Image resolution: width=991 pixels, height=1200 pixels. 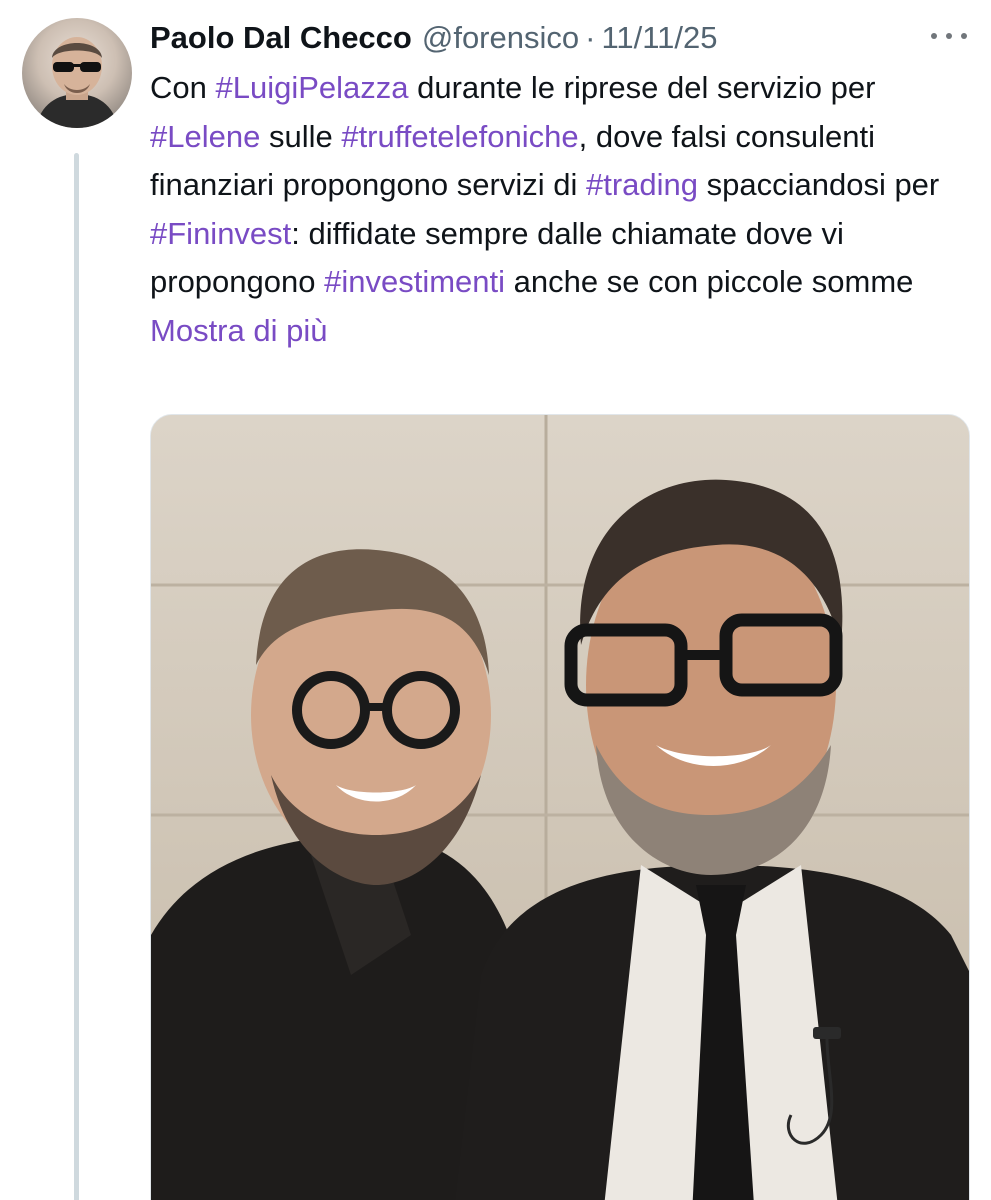 What do you see at coordinates (77, 82) in the screenshot?
I see `avatar-portrait` at bounding box center [77, 82].